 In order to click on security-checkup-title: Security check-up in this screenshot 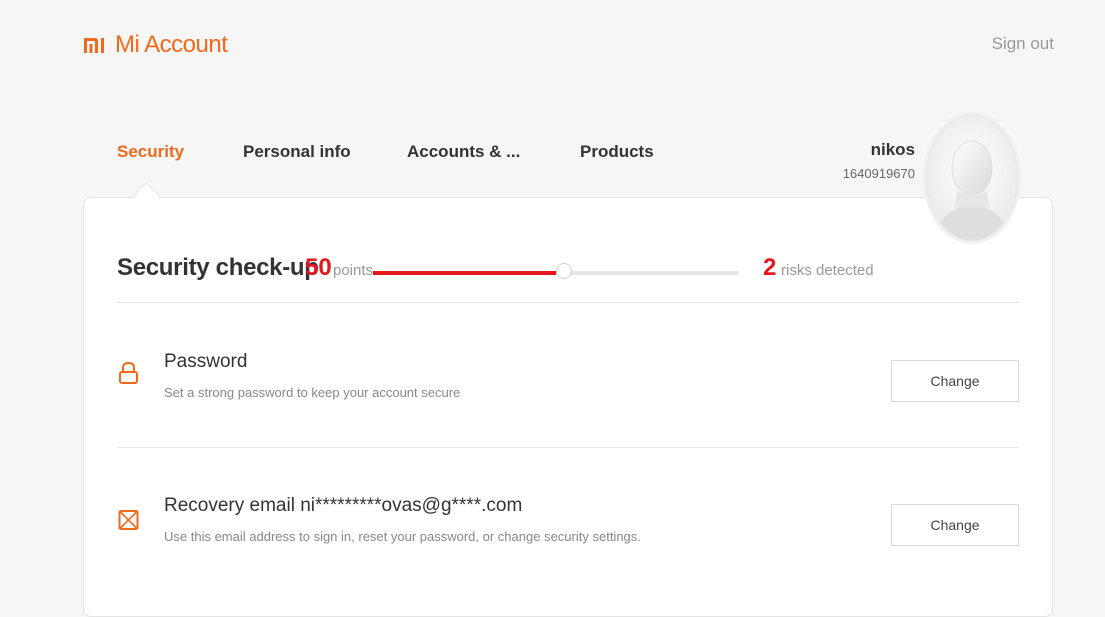, I will do `click(218, 267)`.